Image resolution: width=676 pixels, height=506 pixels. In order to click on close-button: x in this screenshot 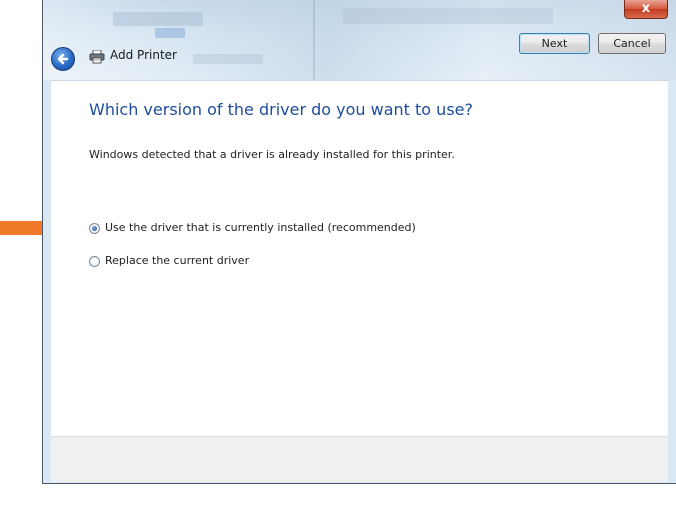, I will do `click(646, 9)`.